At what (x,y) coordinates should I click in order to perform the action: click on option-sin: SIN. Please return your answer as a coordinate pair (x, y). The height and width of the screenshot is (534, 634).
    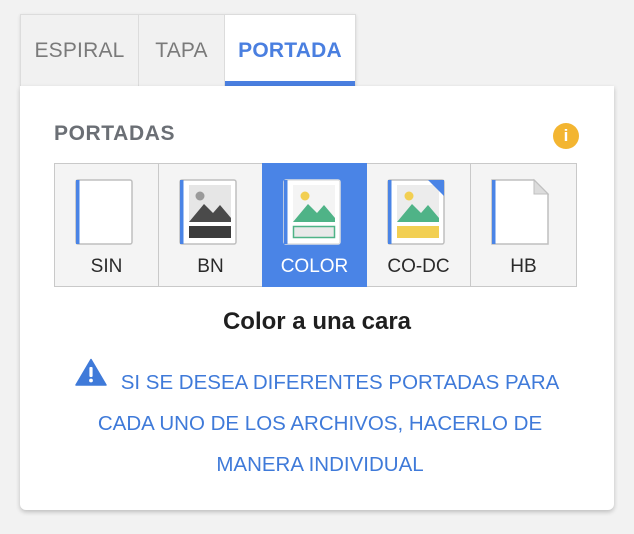
    Looking at the image, I should click on (106, 225).